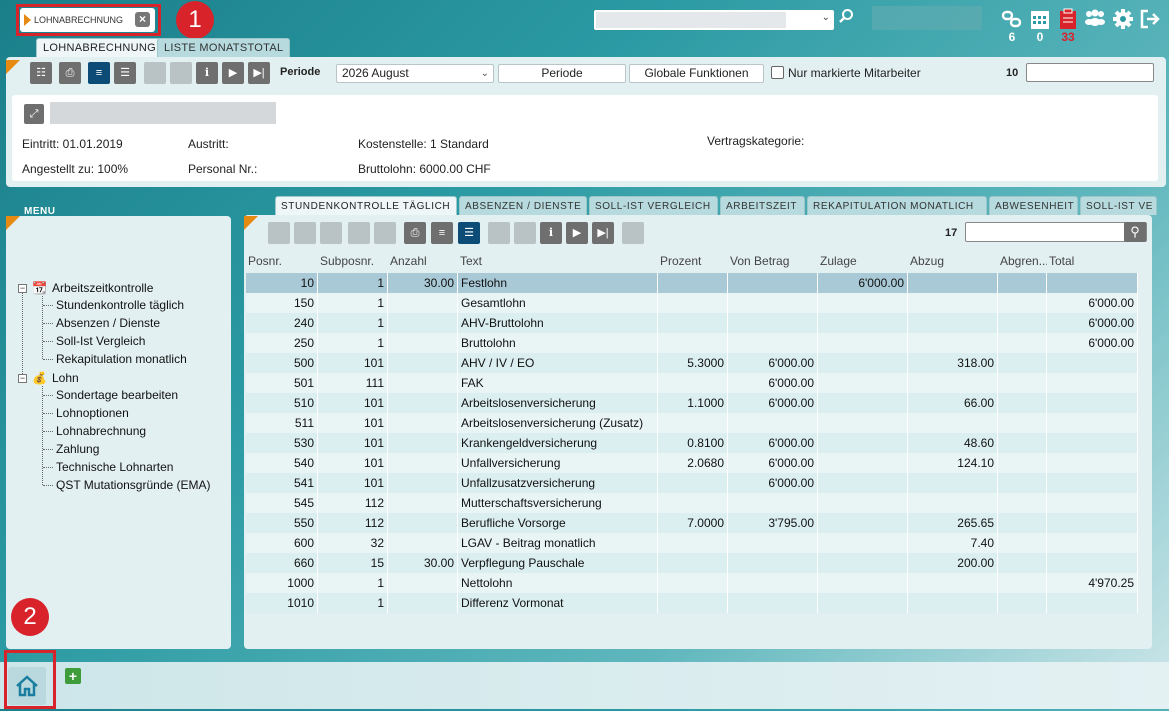  What do you see at coordinates (34, 114) in the screenshot?
I see `expand-icon: ⤢` at bounding box center [34, 114].